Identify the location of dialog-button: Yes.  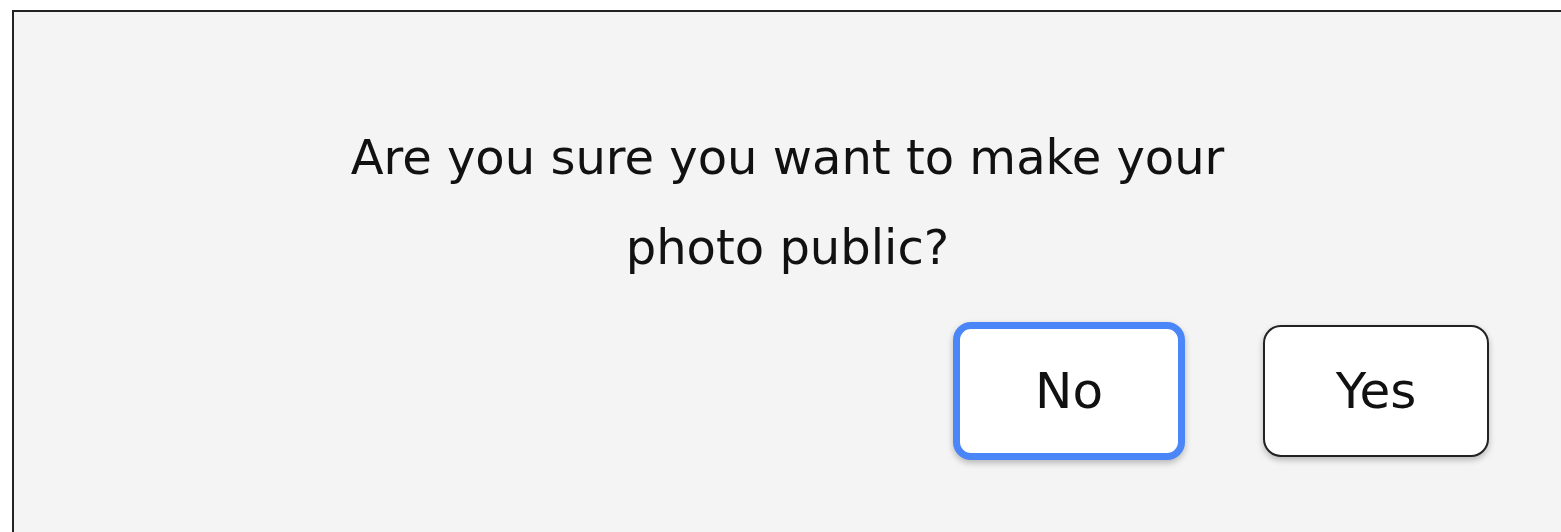
(1376, 391).